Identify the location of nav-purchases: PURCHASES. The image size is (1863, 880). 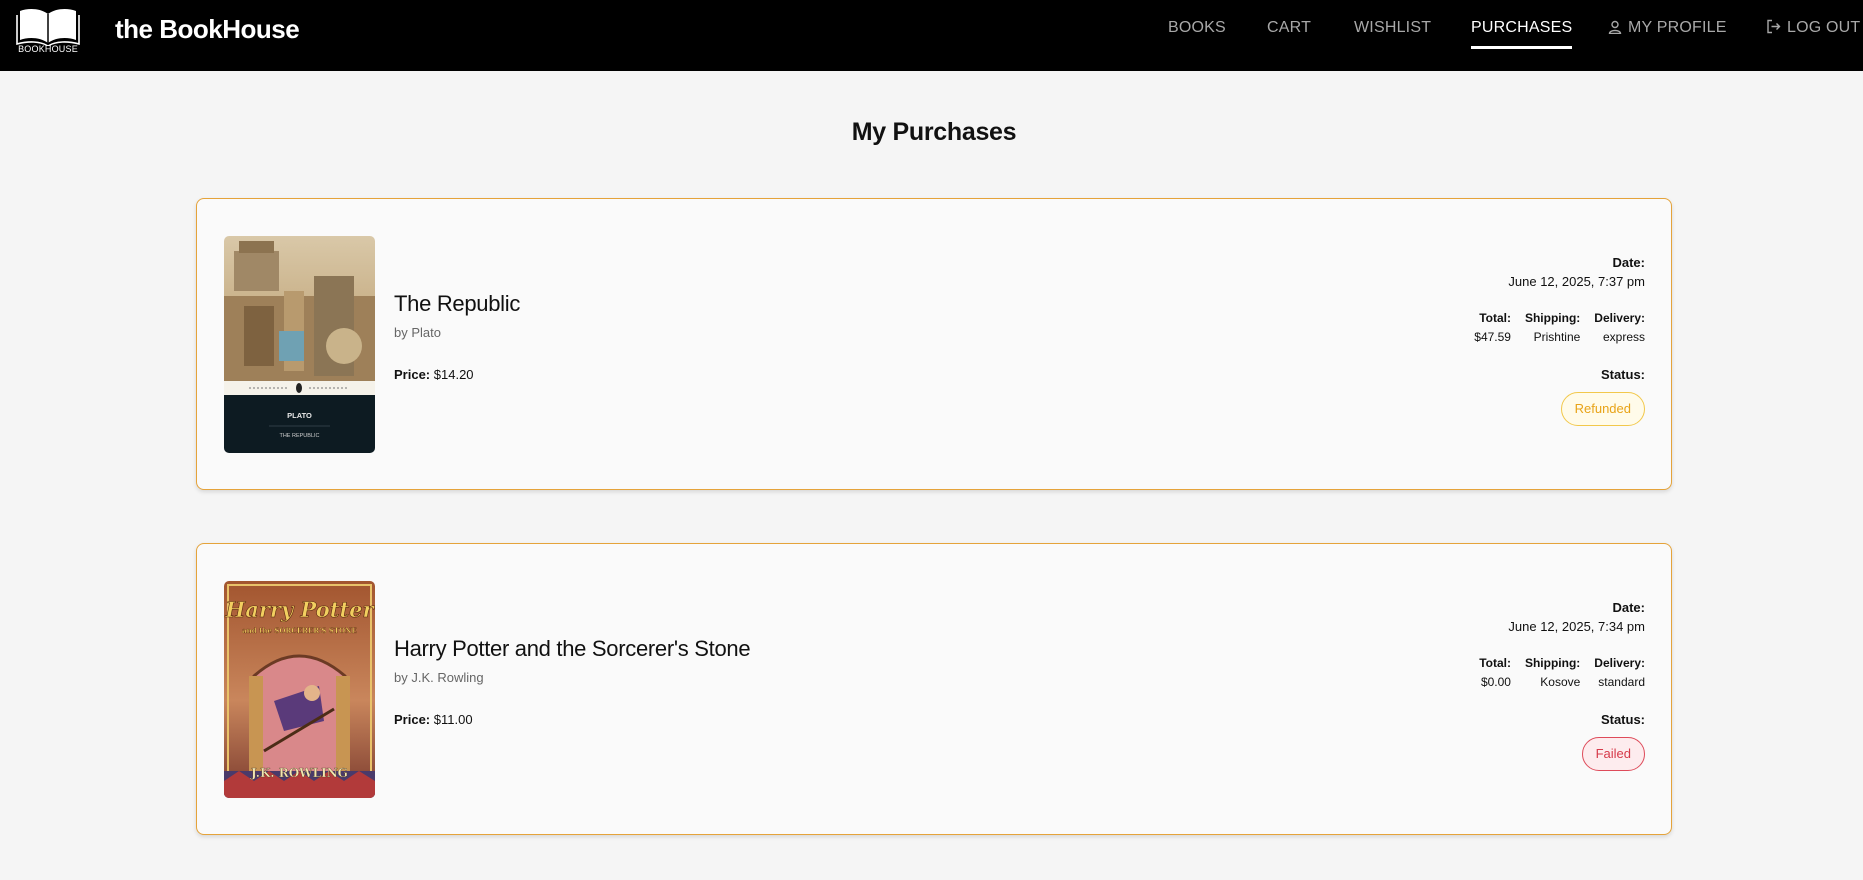
(1522, 34).